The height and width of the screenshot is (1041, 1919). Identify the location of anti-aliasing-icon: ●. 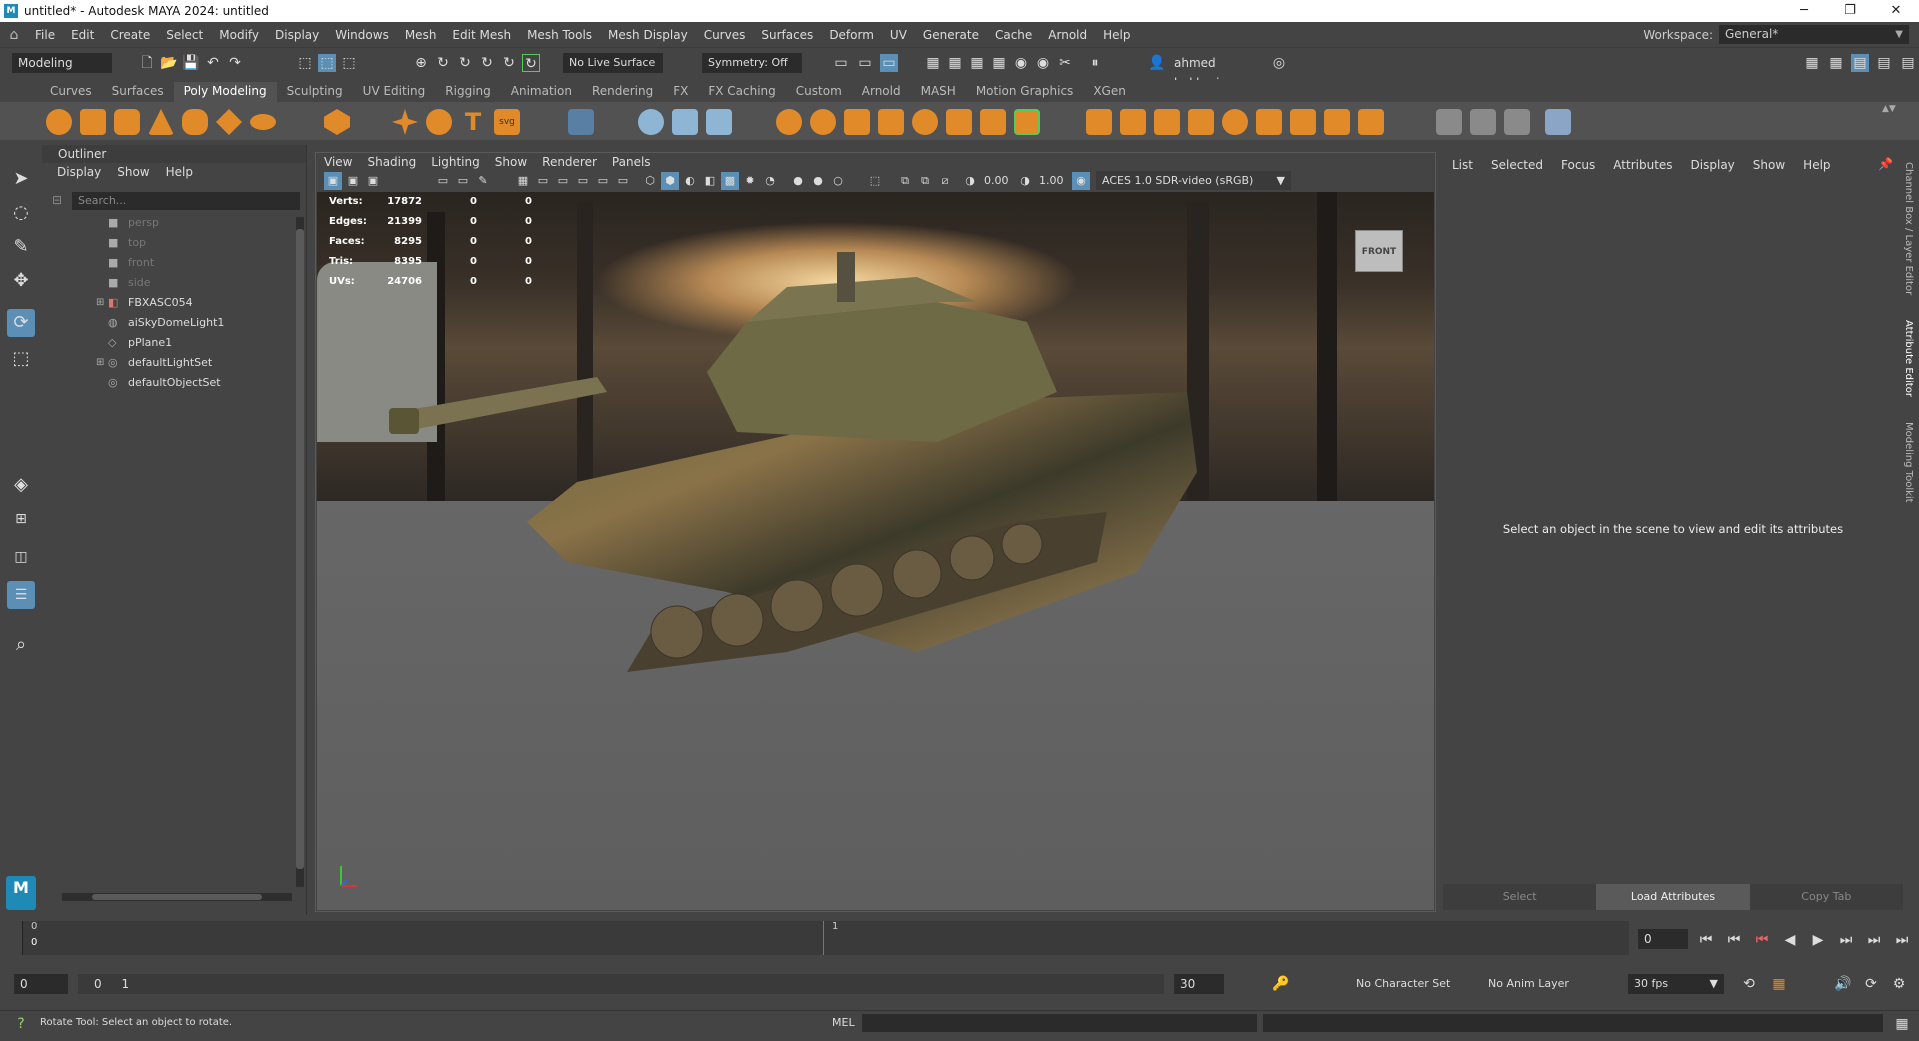
(818, 181).